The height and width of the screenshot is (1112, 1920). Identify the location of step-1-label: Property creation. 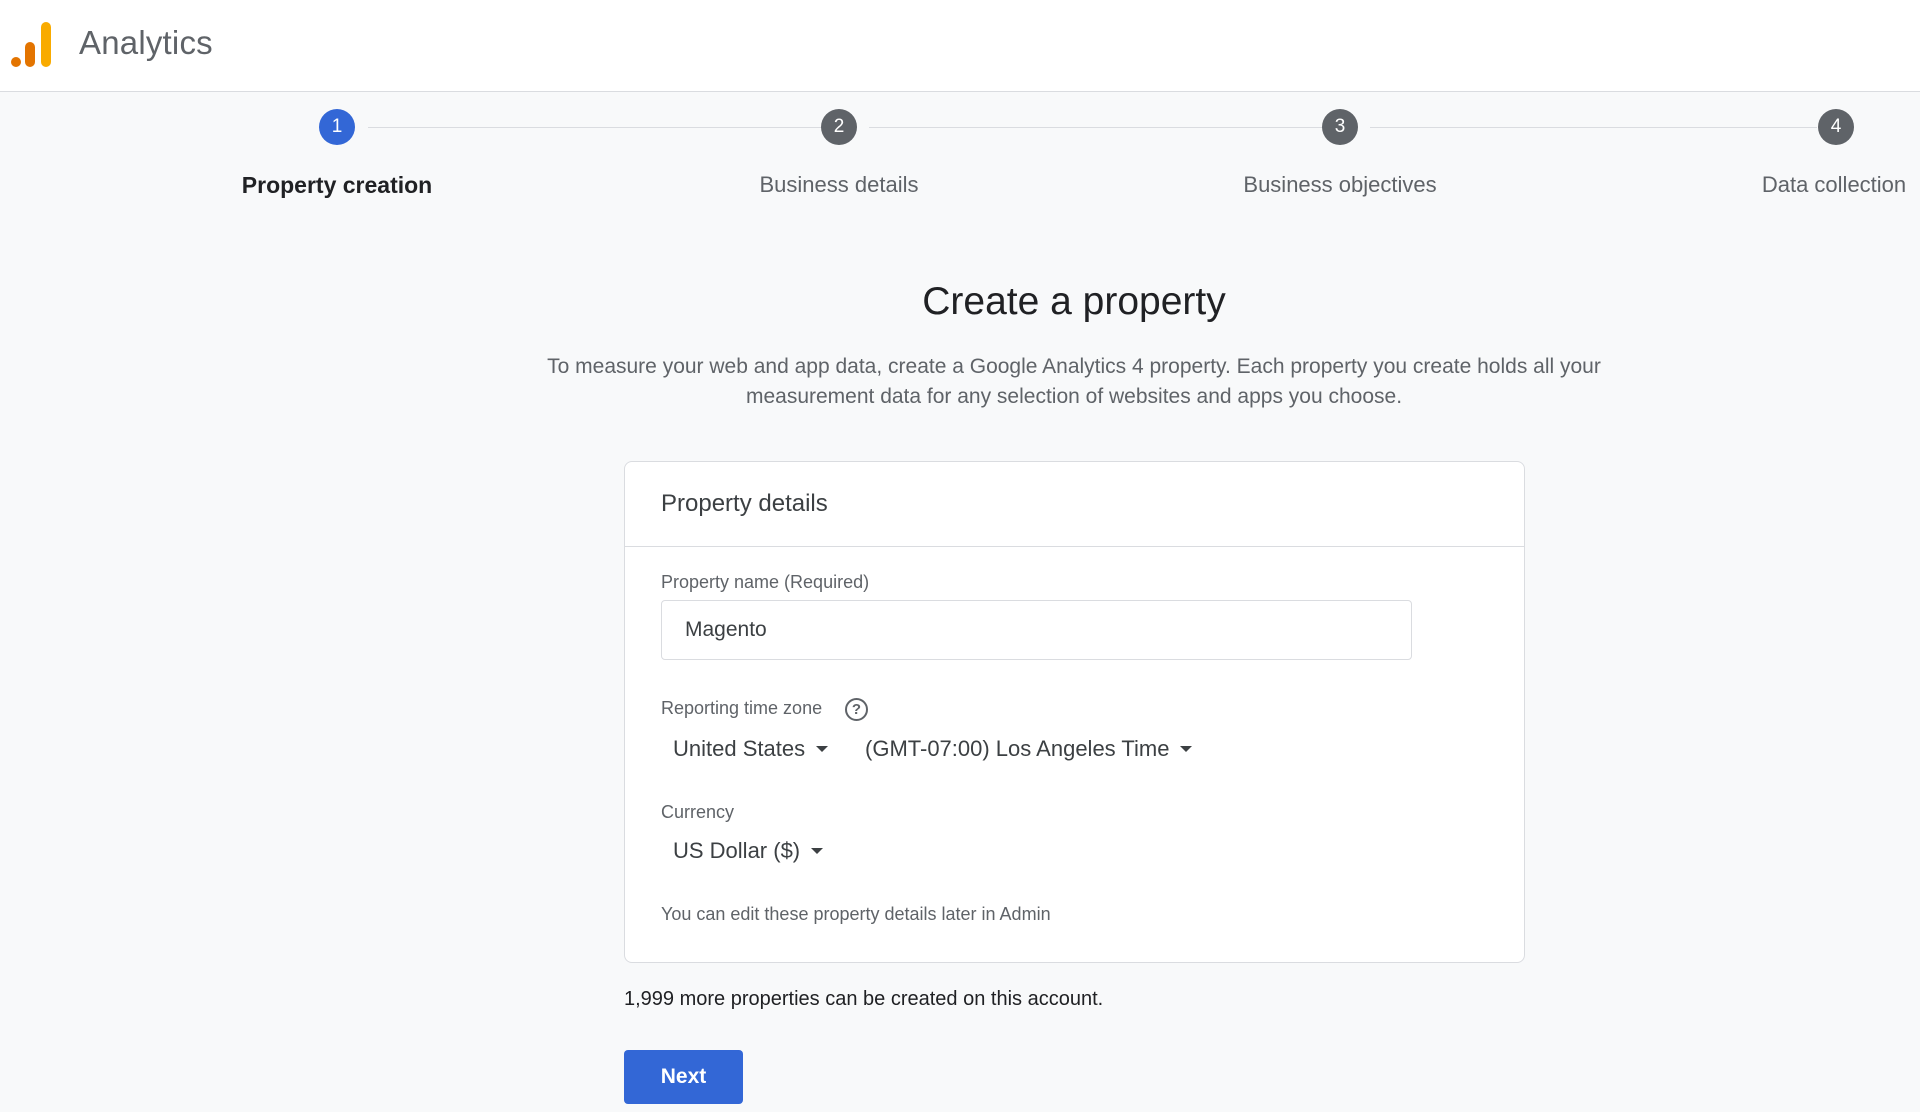
(337, 185).